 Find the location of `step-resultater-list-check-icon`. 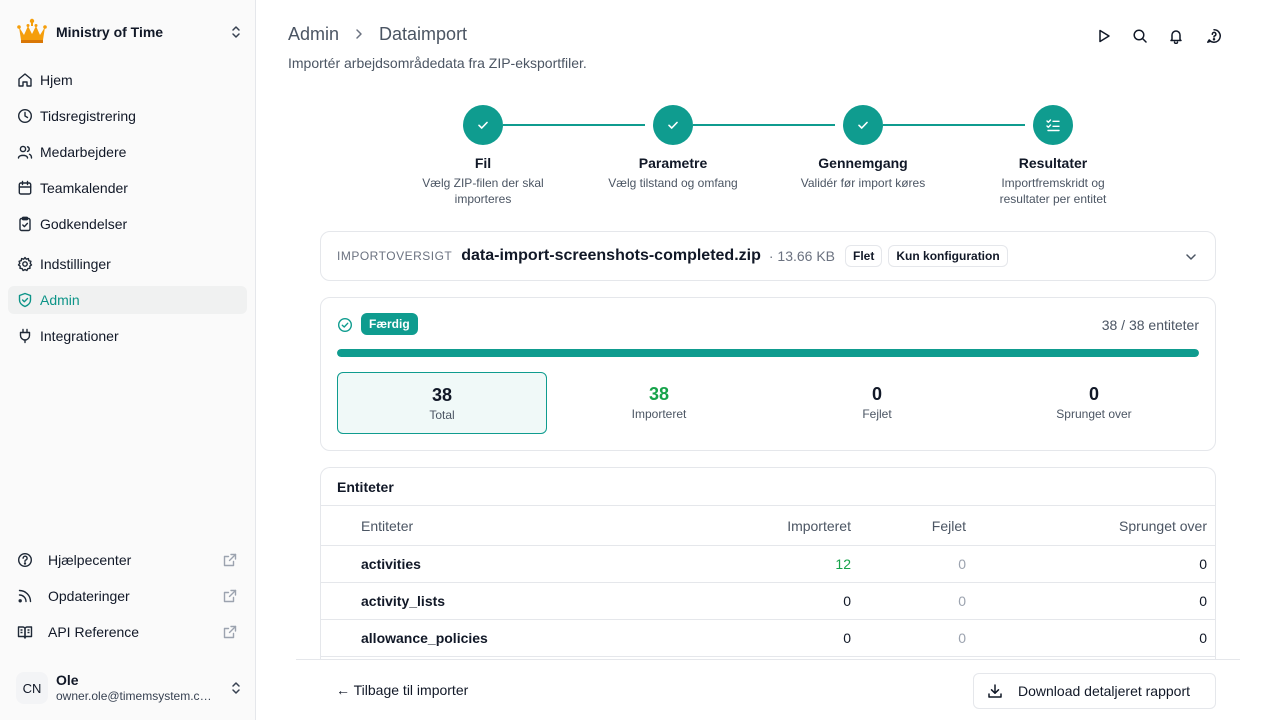

step-resultater-list-check-icon is located at coordinates (1053, 125).